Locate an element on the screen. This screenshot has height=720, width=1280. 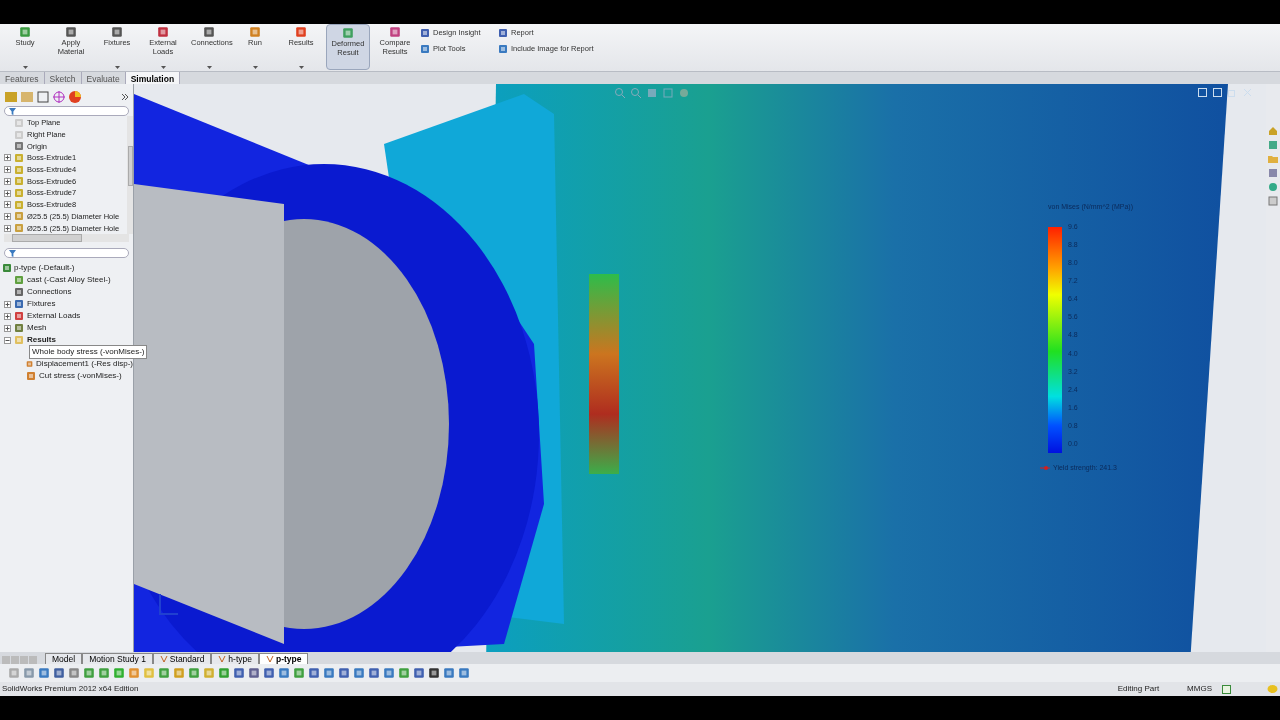
tree-item: Mesh is located at coordinates (37, 328).